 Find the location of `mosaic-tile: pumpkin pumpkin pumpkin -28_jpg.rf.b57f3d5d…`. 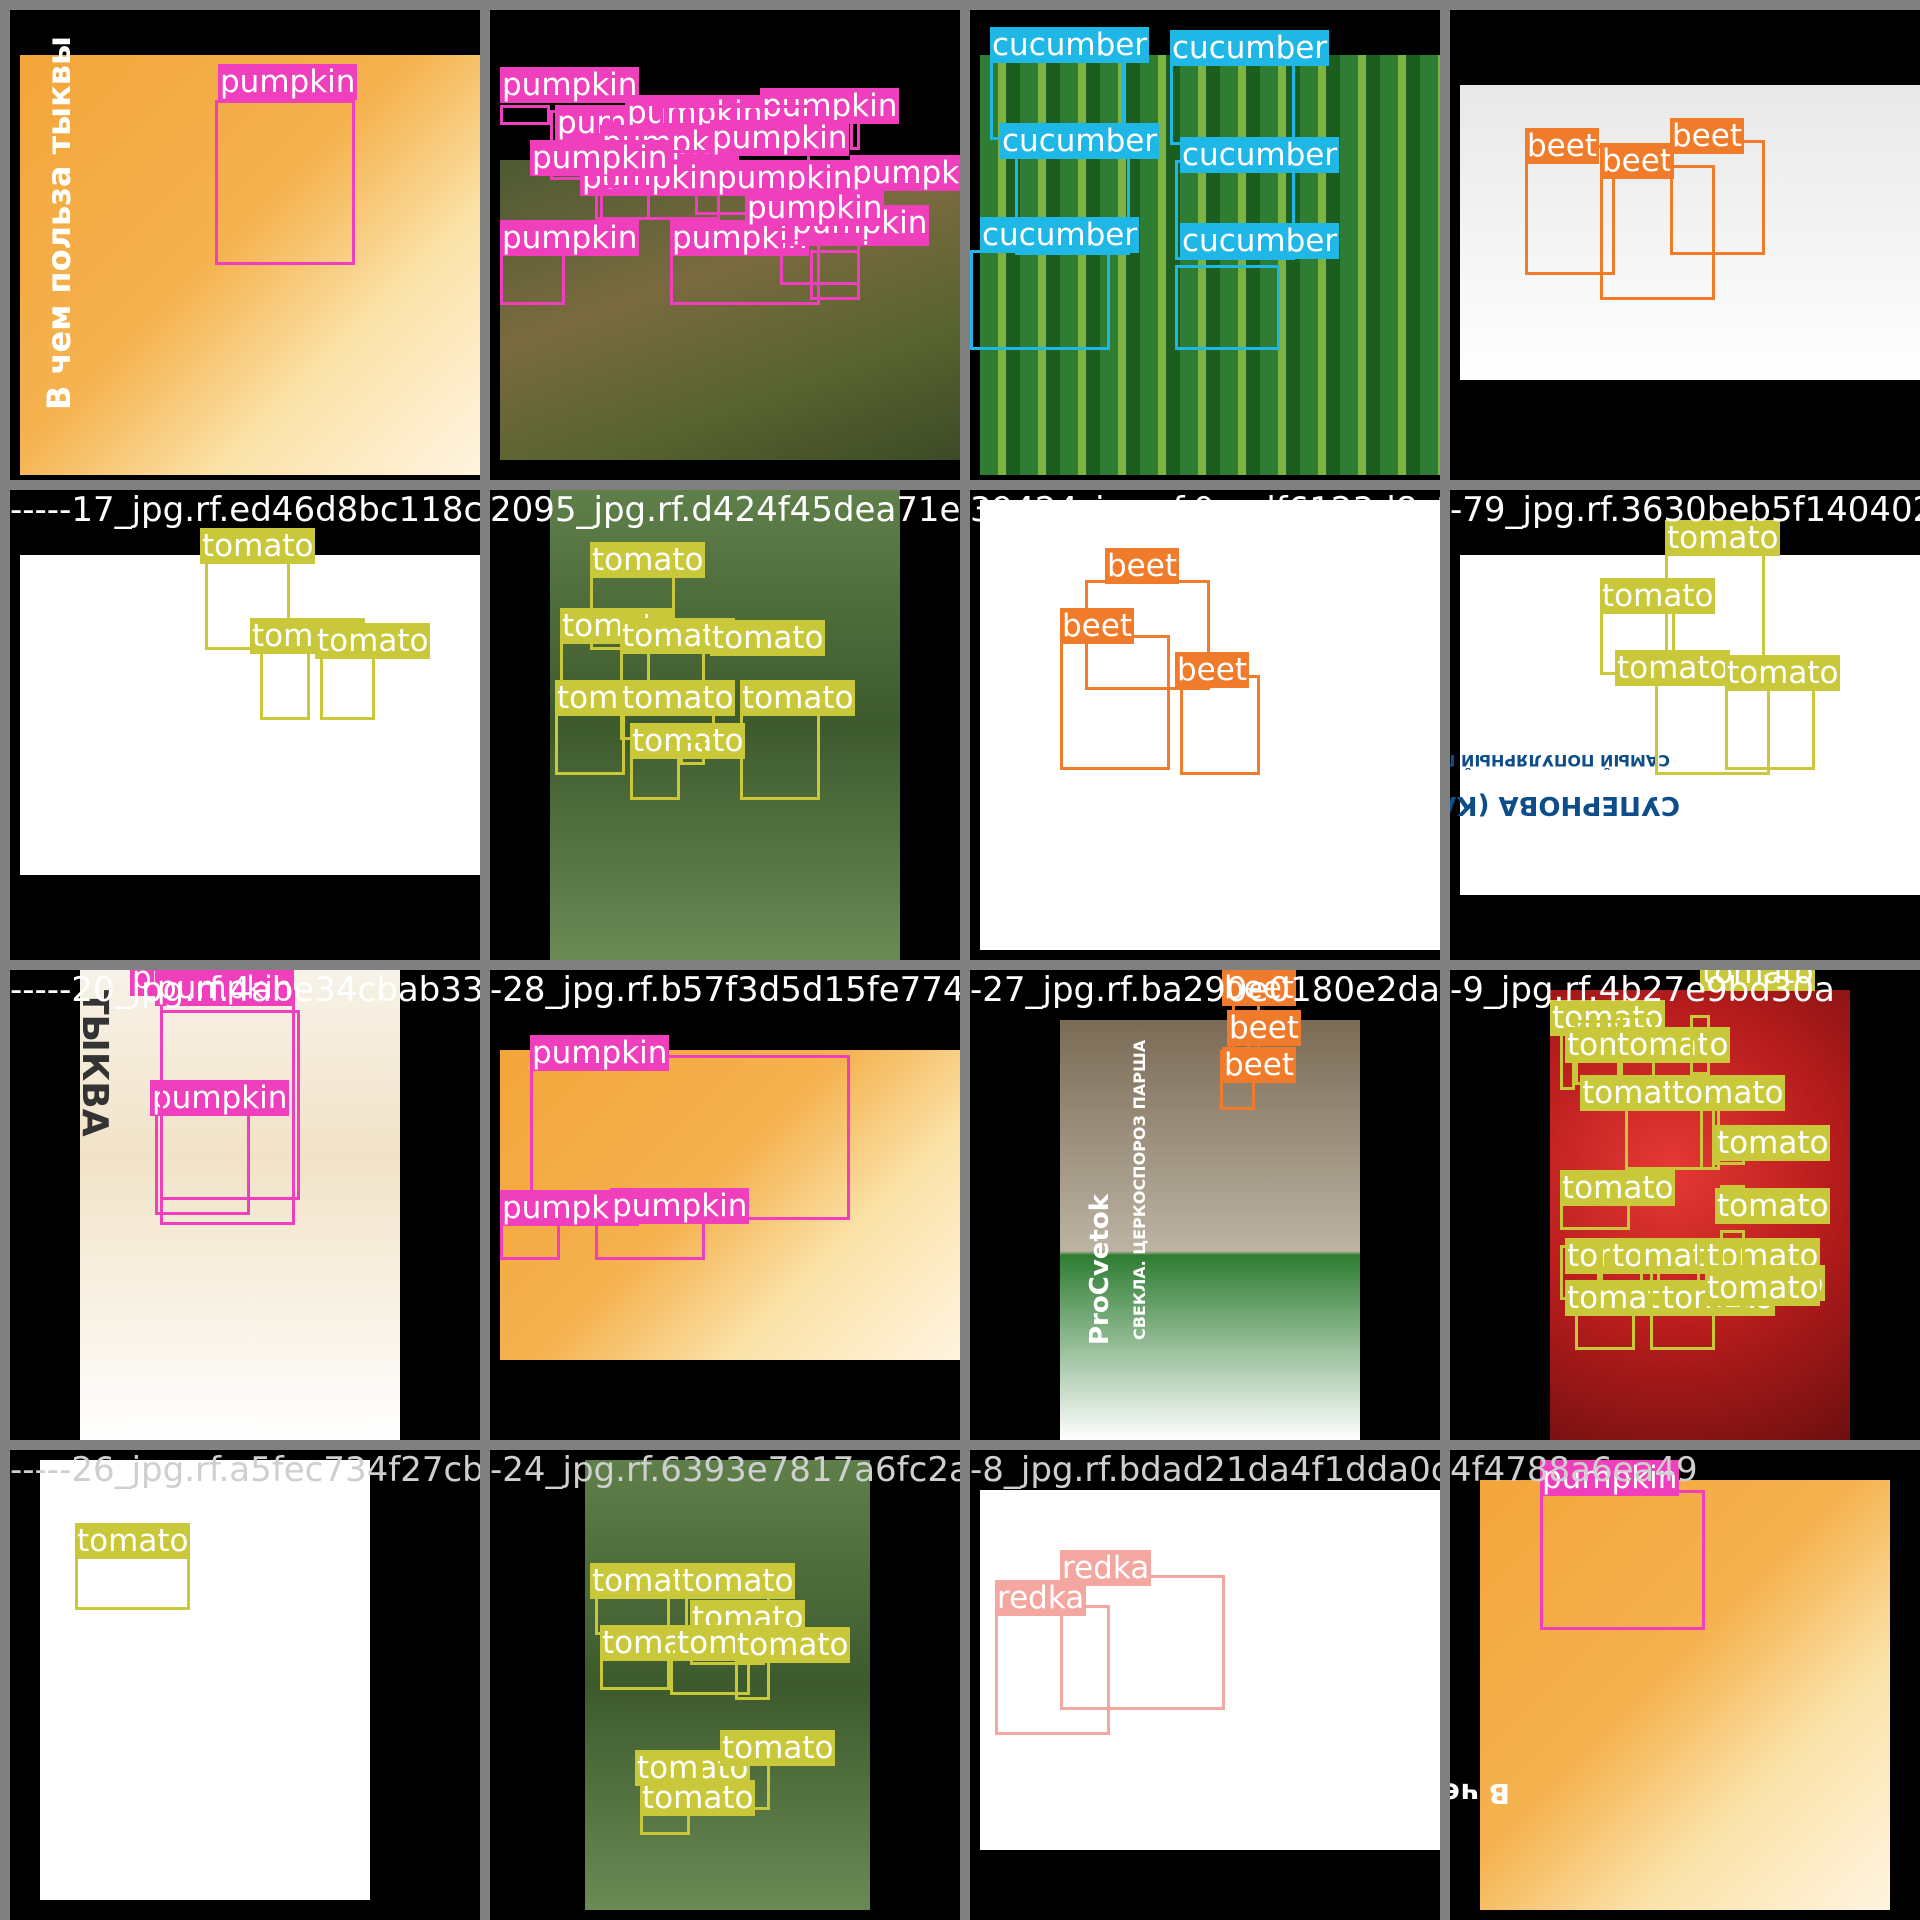

mosaic-tile: pumpkin pumpkin pumpkin -28_jpg.rf.b57f3d5d… is located at coordinates (725, 1205).